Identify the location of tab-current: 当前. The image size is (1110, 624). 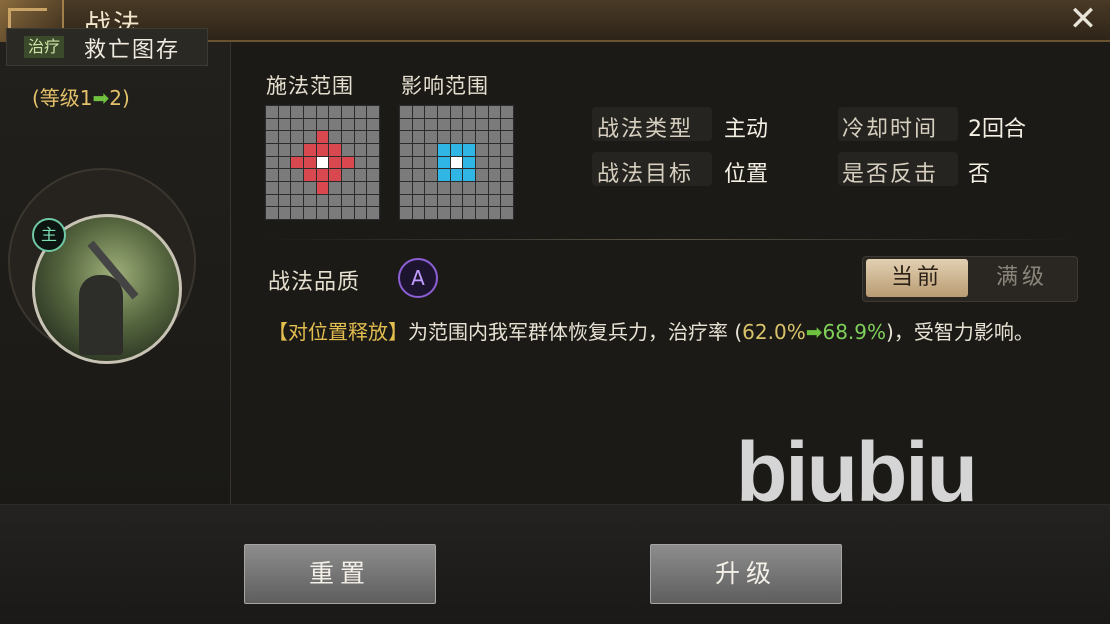
(917, 278).